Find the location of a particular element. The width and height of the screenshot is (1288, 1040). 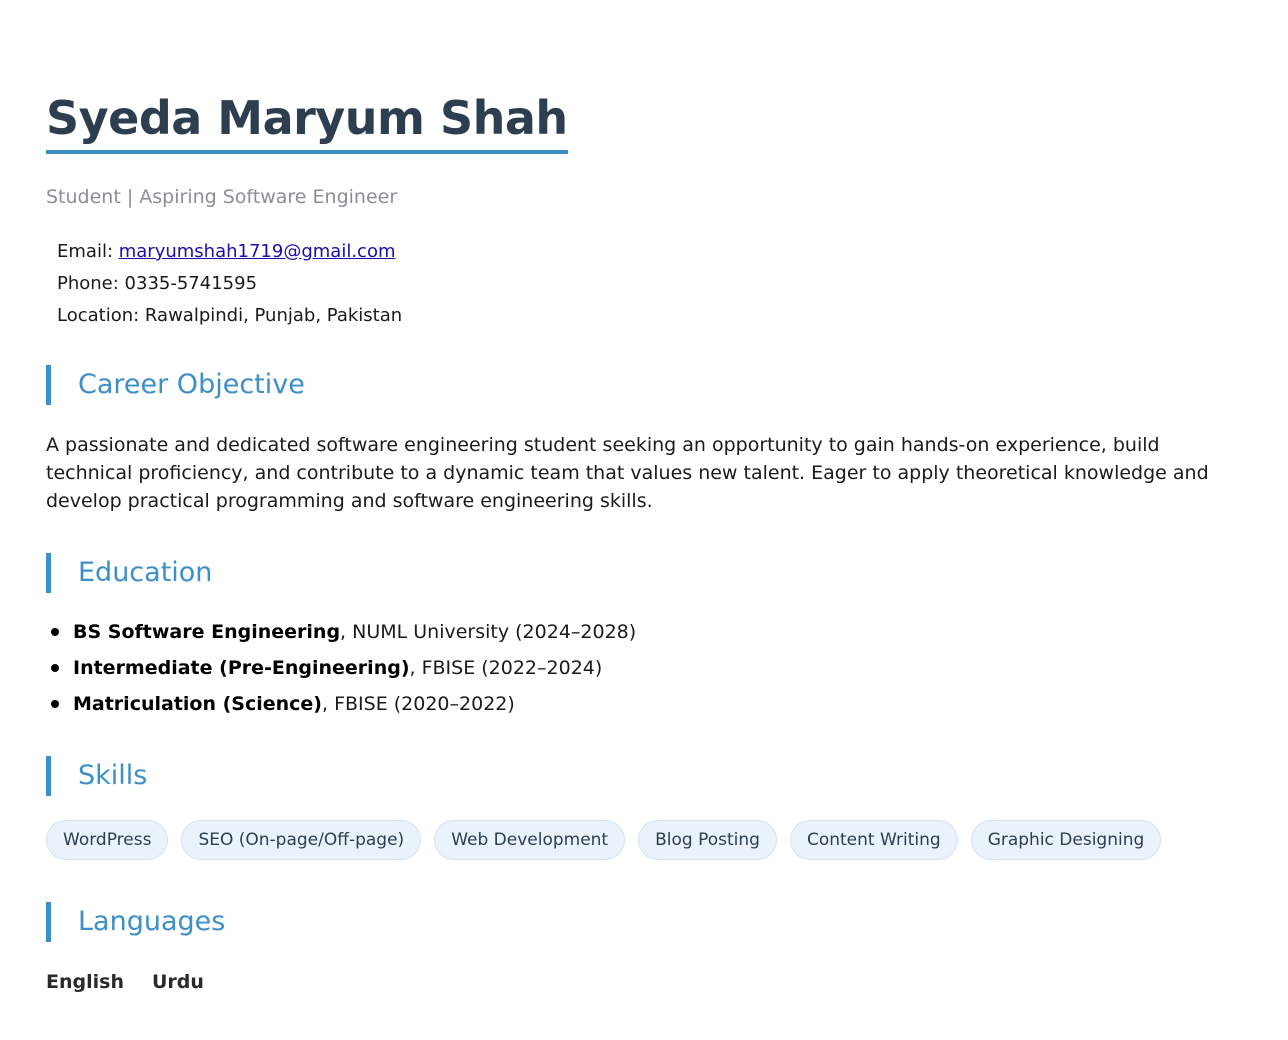

education-heading: Education is located at coordinates (129, 573).